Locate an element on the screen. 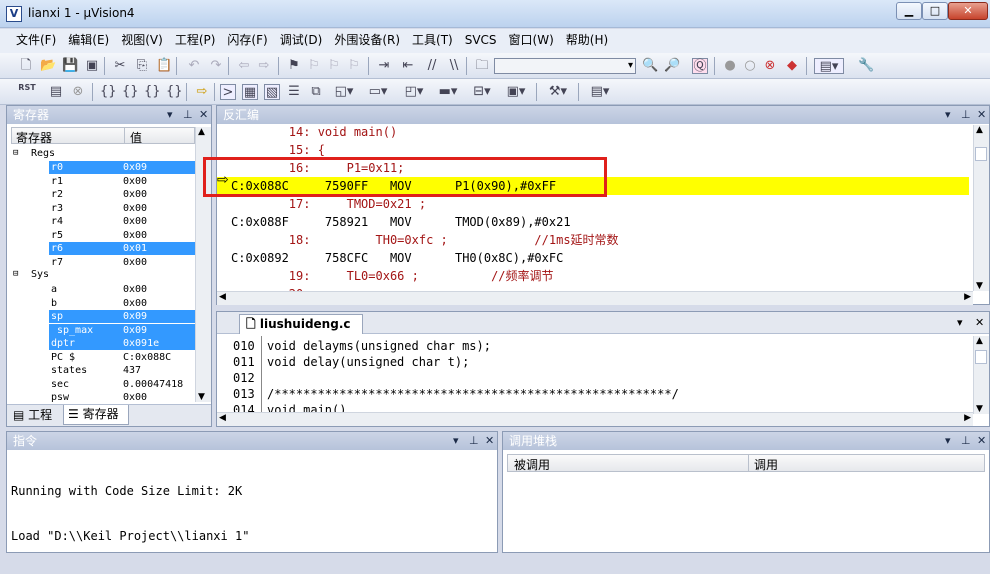 The height and width of the screenshot is (574, 990). disable-breakpoints-icon: ⊗ is located at coordinates (770, 66).